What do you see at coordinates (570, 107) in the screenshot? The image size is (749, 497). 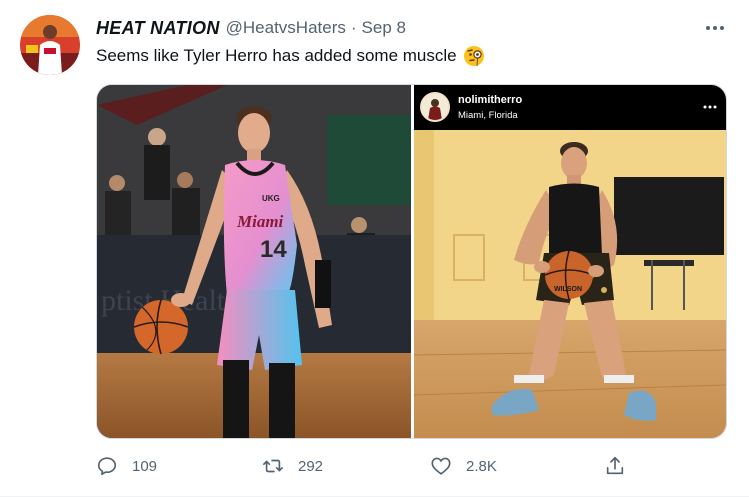 I see `instagram-header: nolimitherro Miami, Florida` at bounding box center [570, 107].